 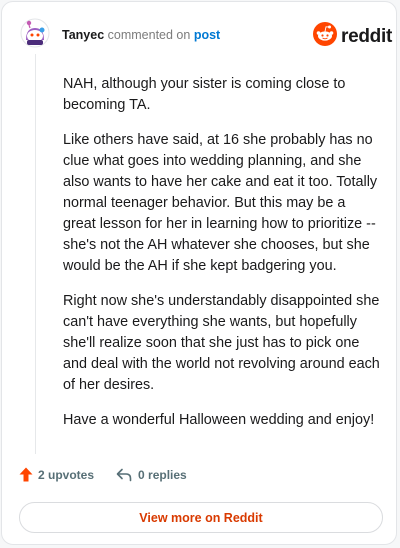 I want to click on upvote-count: 2 upvotes, so click(x=66, y=474).